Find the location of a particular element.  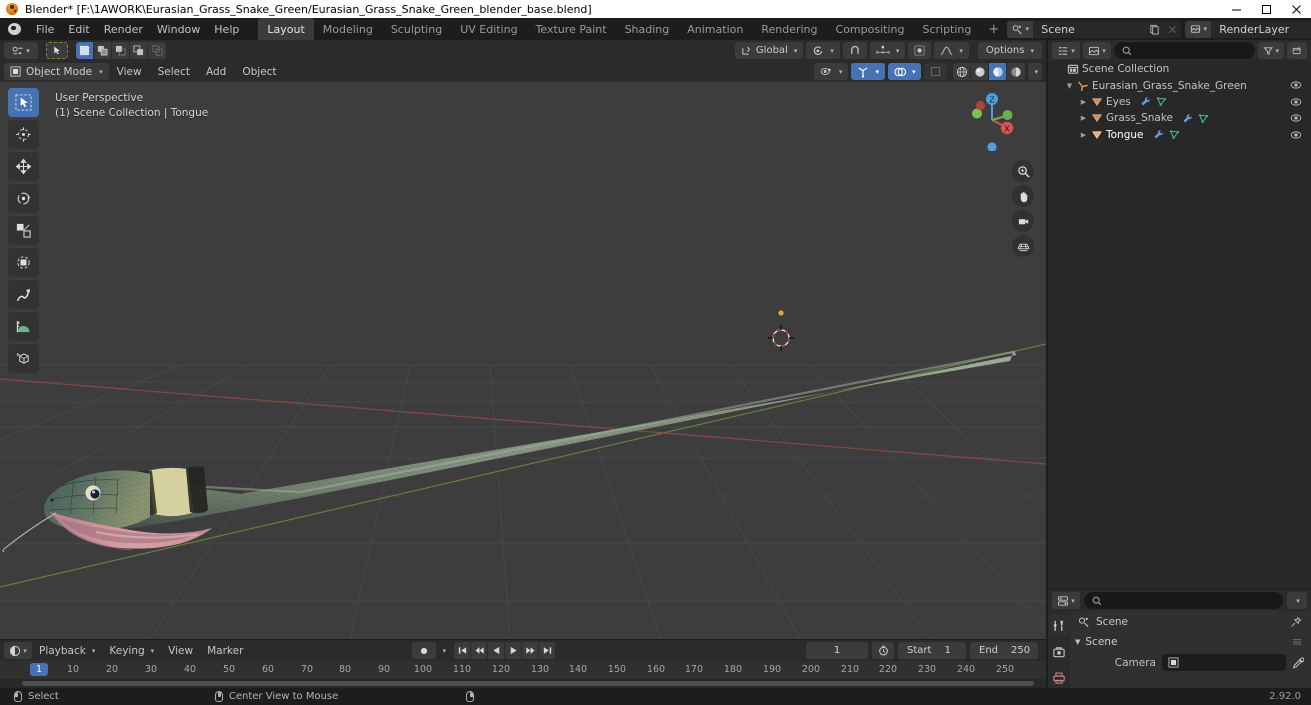

properties-tab-output is located at coordinates (1059, 677).